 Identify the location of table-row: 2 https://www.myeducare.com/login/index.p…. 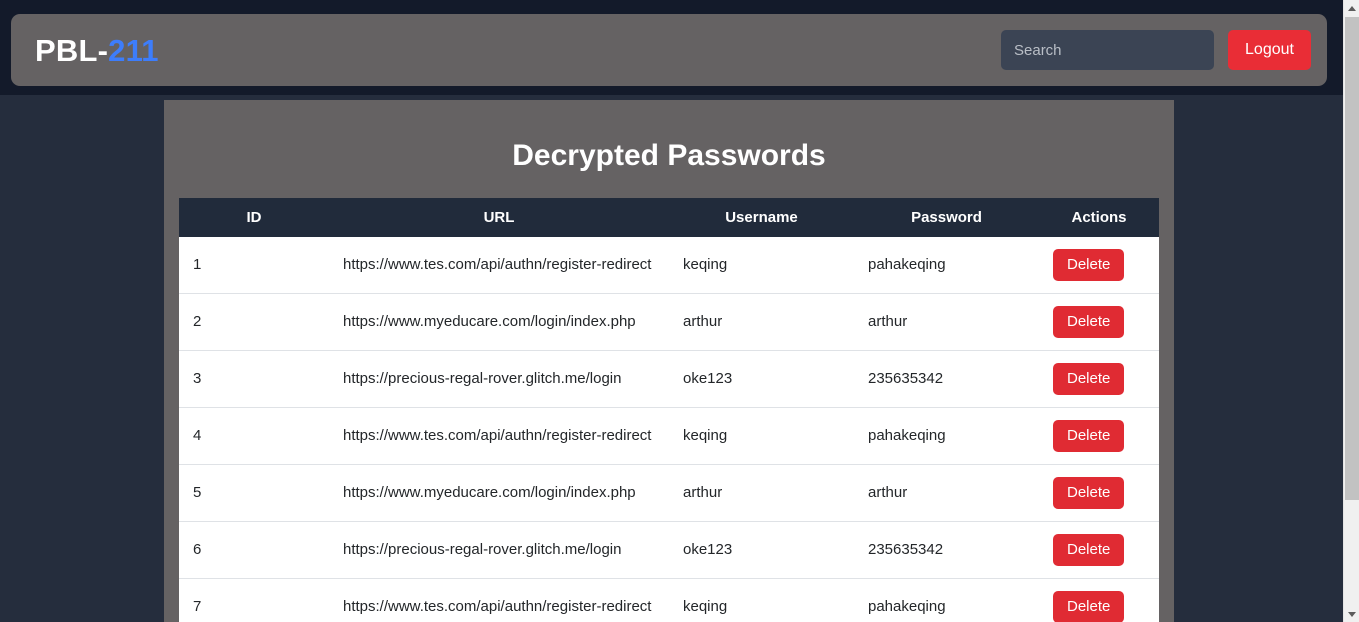
(669, 322).